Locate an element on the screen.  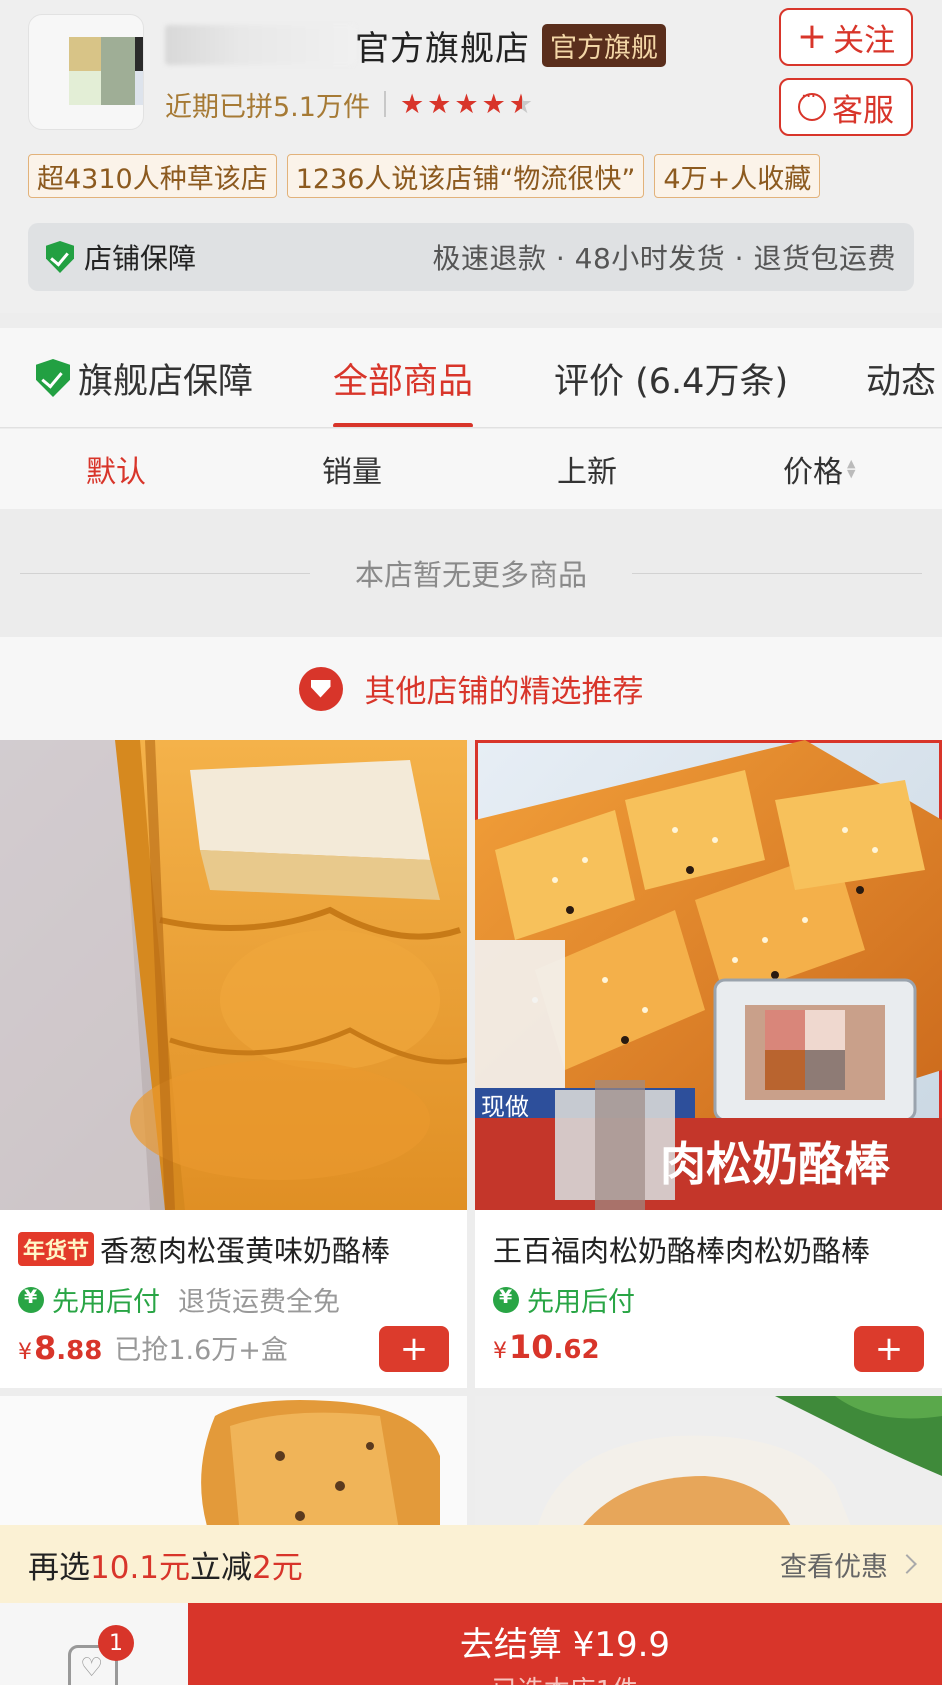
half-star-icon: ★ is located at coordinates (521, 104).